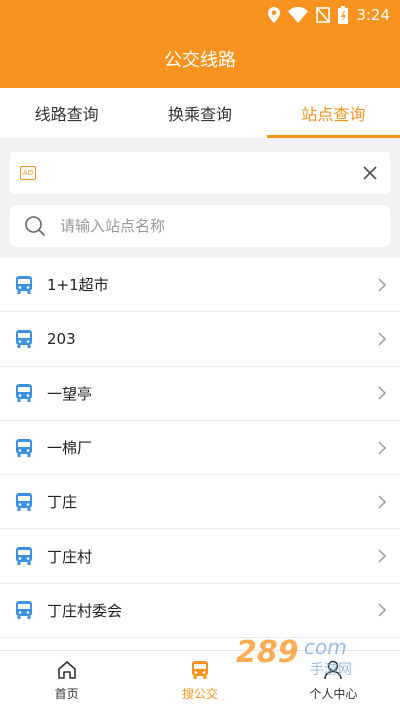 This screenshot has width=400, height=710. Describe the element at coordinates (323, 15) in the screenshot. I see `no-signal-icon` at that location.